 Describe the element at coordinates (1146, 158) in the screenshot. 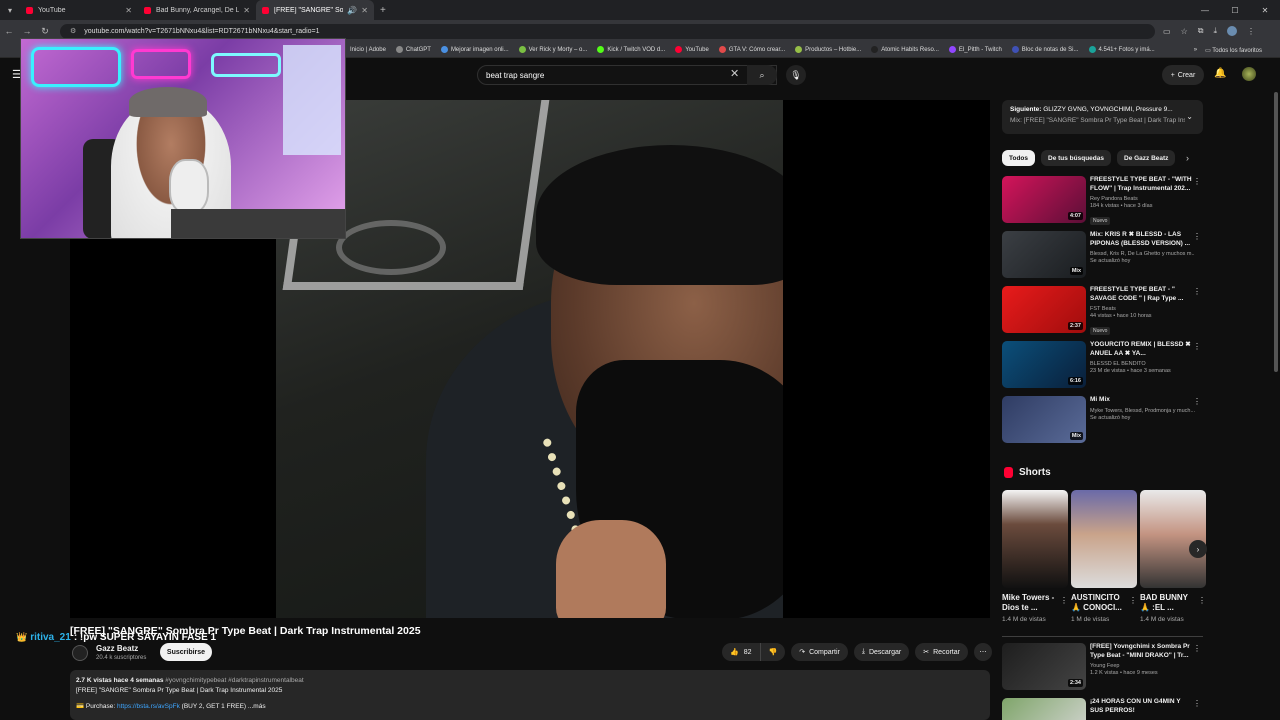

I see `chip-channel: De Gazz Beatz` at that location.